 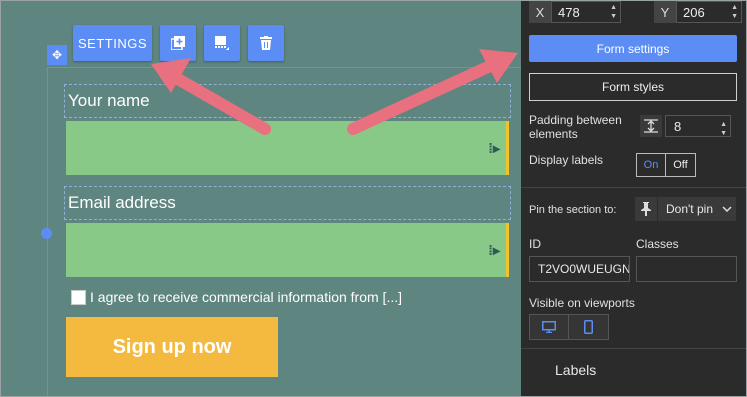 What do you see at coordinates (109, 100) in the screenshot?
I see `name-label: Your name` at bounding box center [109, 100].